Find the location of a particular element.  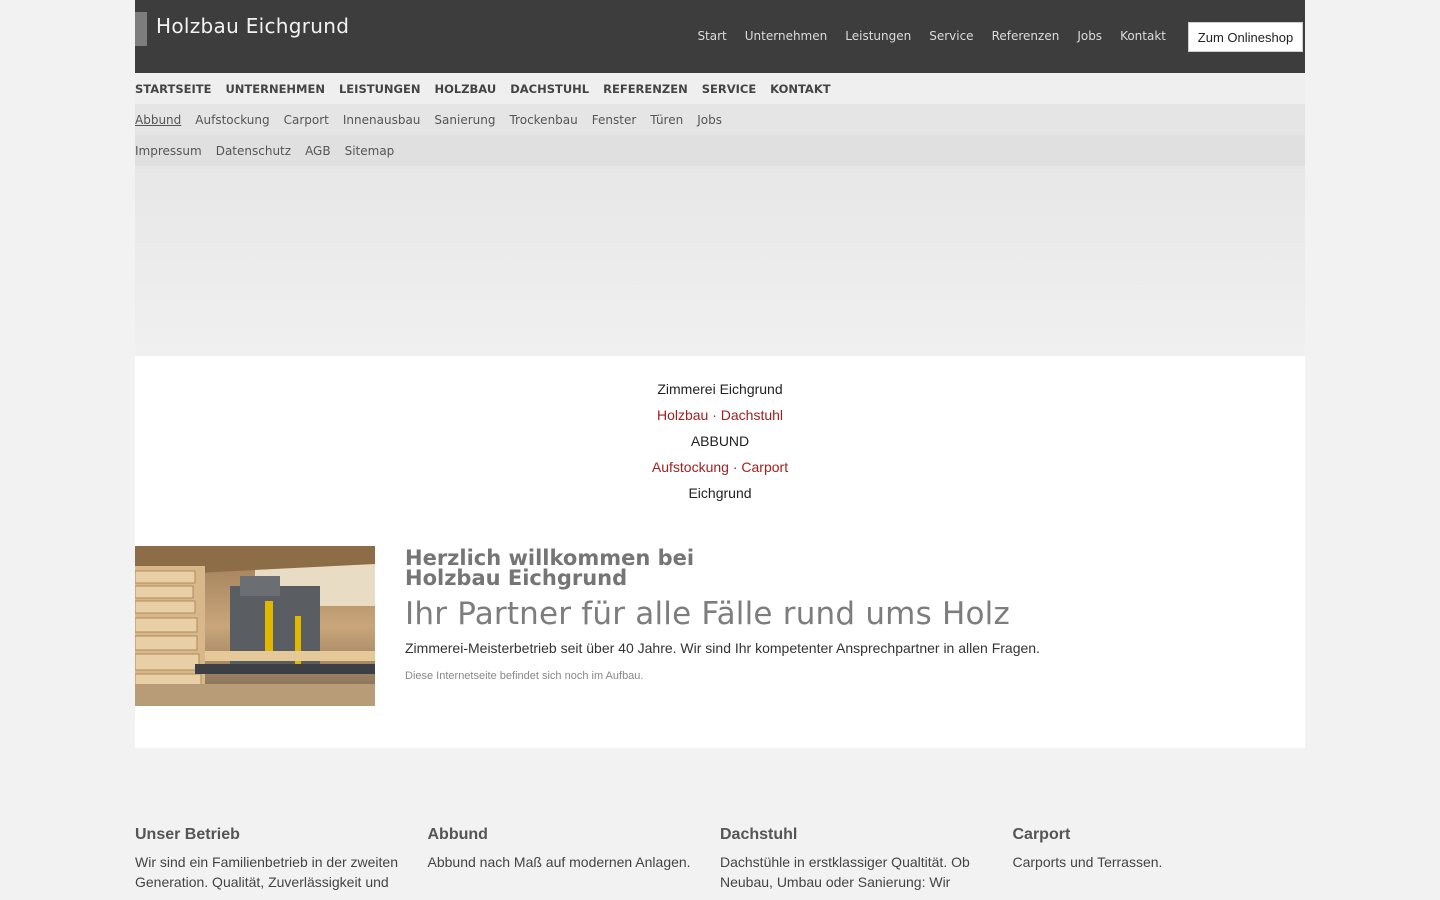

onlineshop-button: Zum Onlineshop is located at coordinates (1245, 37).